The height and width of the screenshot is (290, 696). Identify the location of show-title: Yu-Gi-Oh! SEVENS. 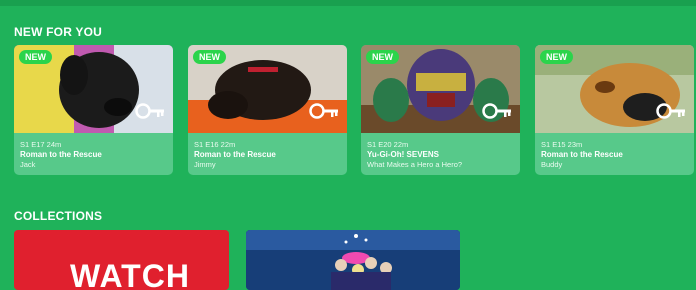
(403, 154).